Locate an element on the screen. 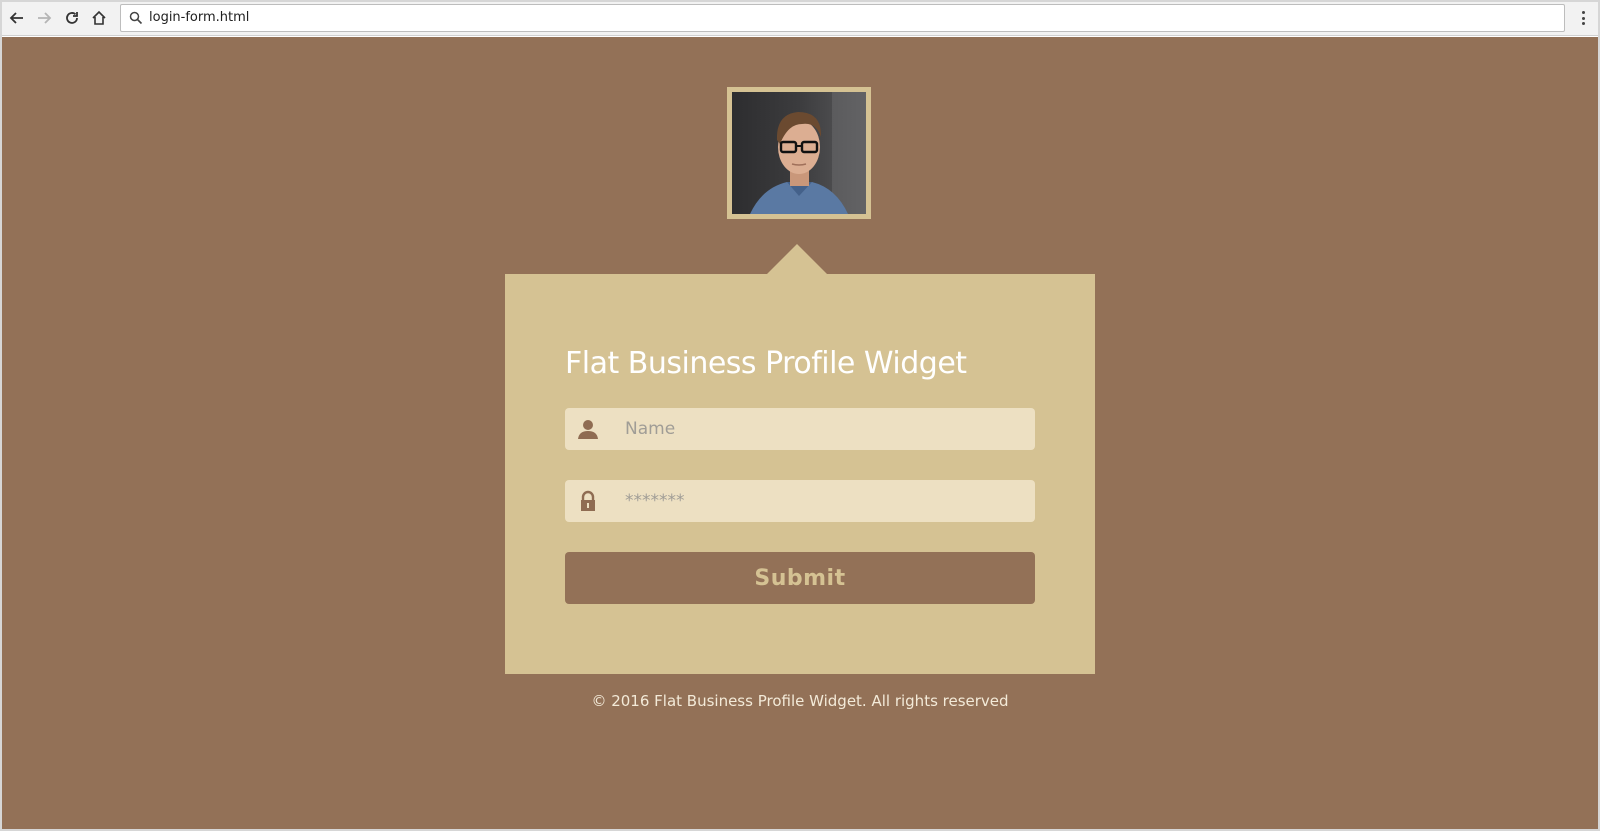 This screenshot has width=1600, height=831. forward-button is located at coordinates (44, 18).